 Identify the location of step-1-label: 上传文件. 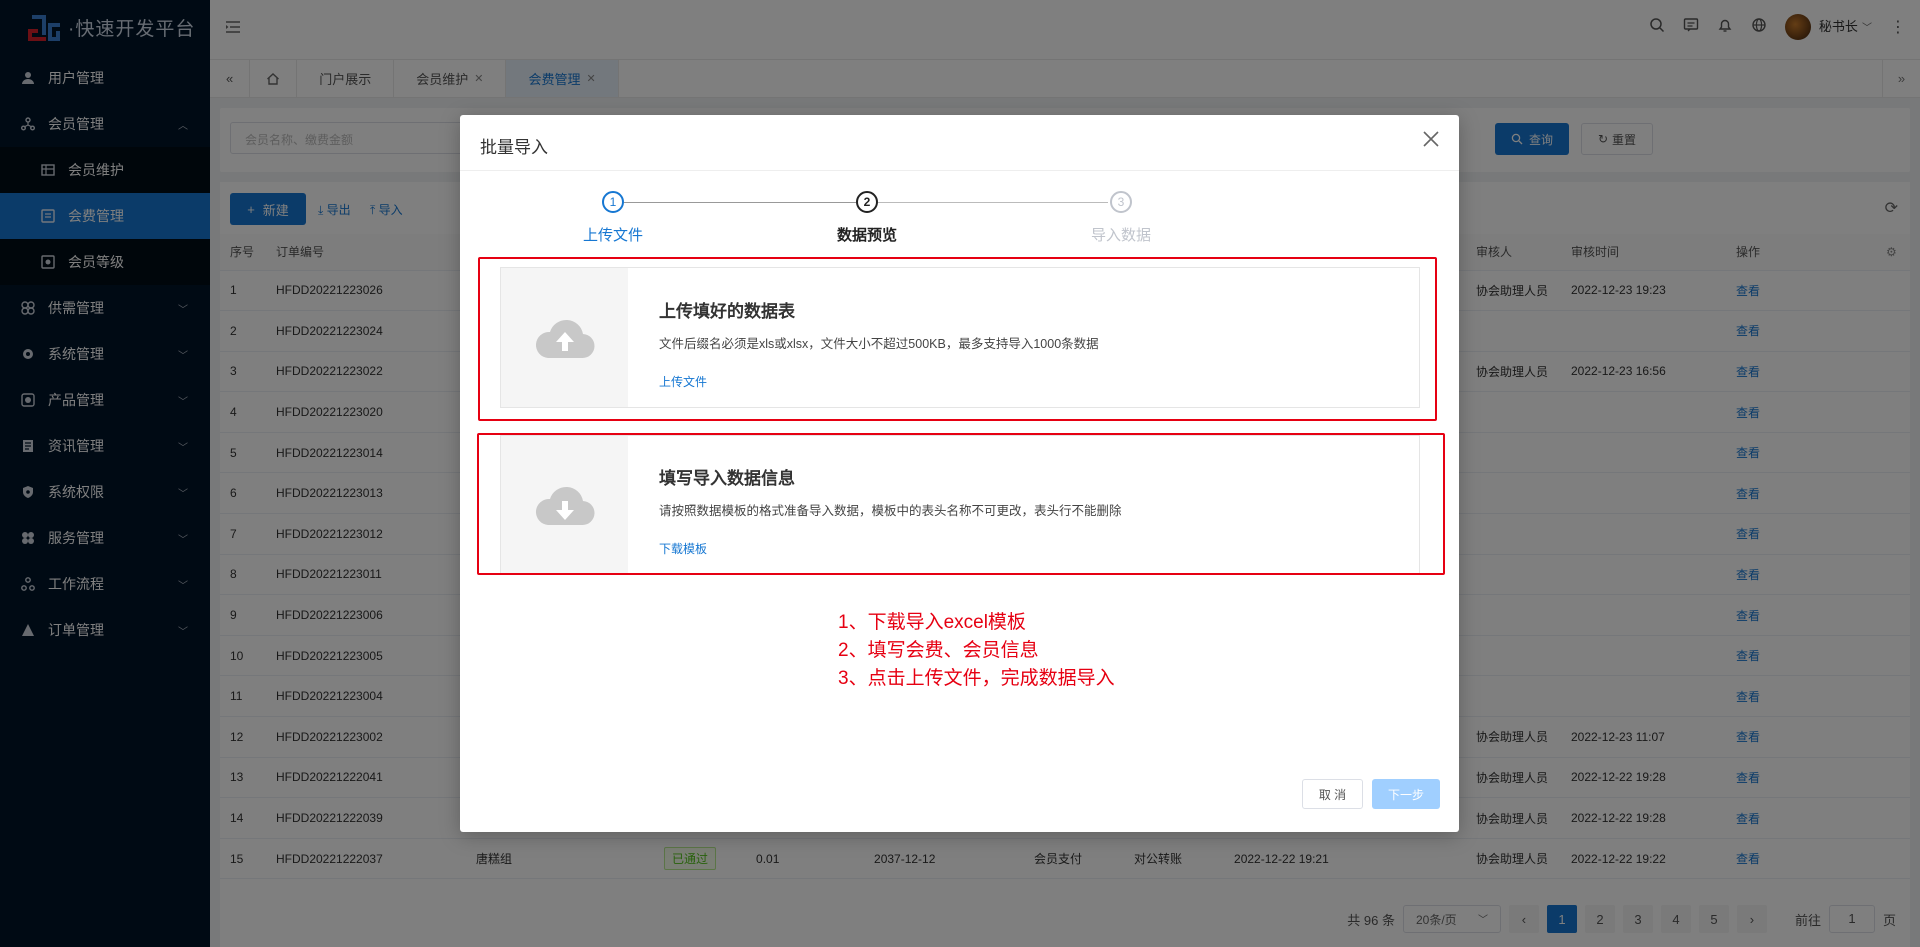
(612, 235).